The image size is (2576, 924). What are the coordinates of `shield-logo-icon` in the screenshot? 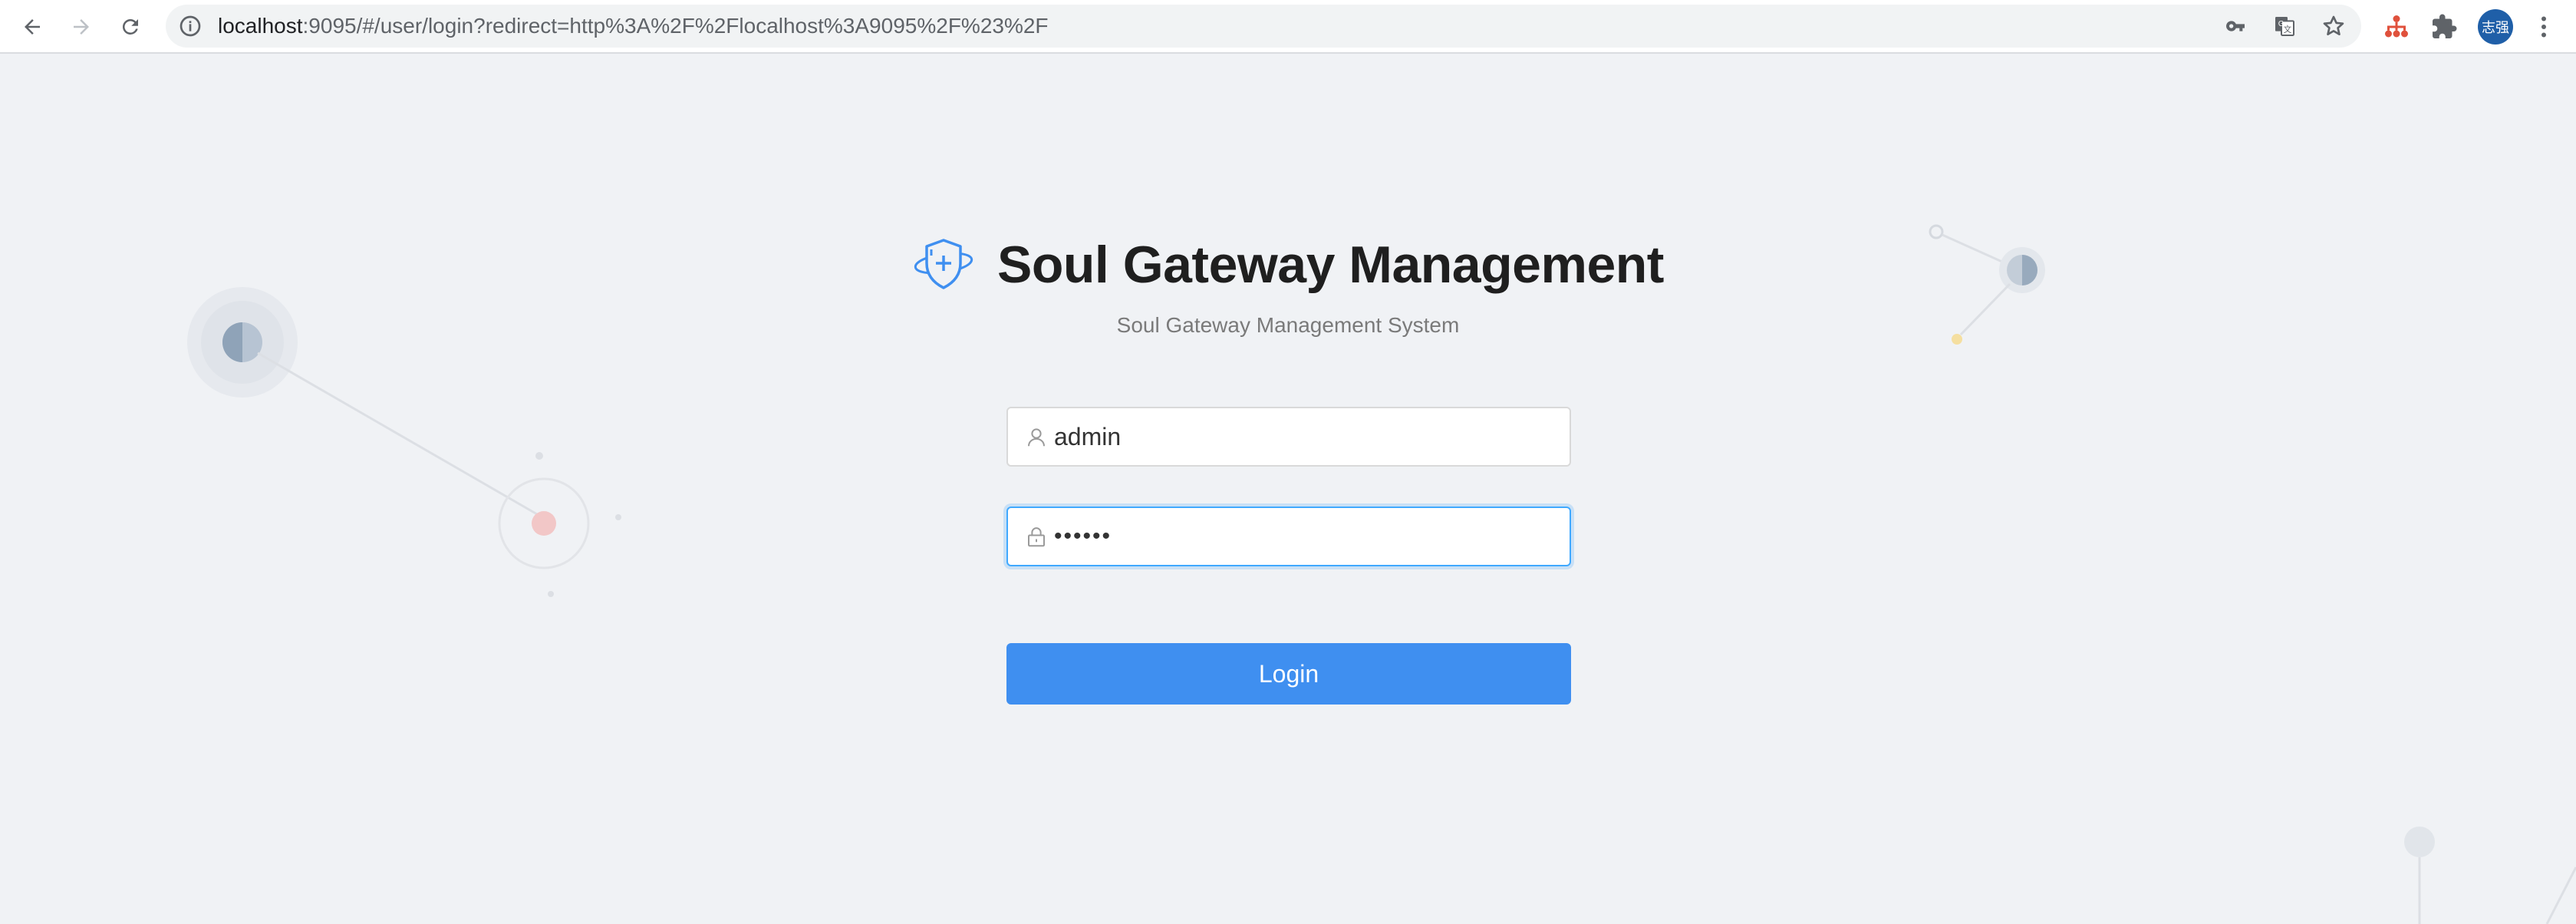 It's located at (943, 264).